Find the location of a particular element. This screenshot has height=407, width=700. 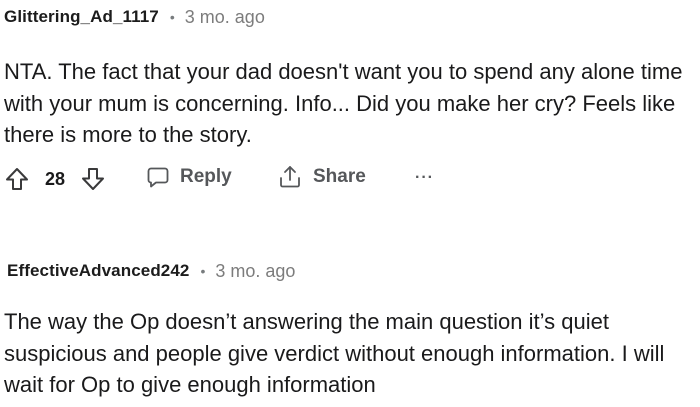

share-label: Share is located at coordinates (339, 176).